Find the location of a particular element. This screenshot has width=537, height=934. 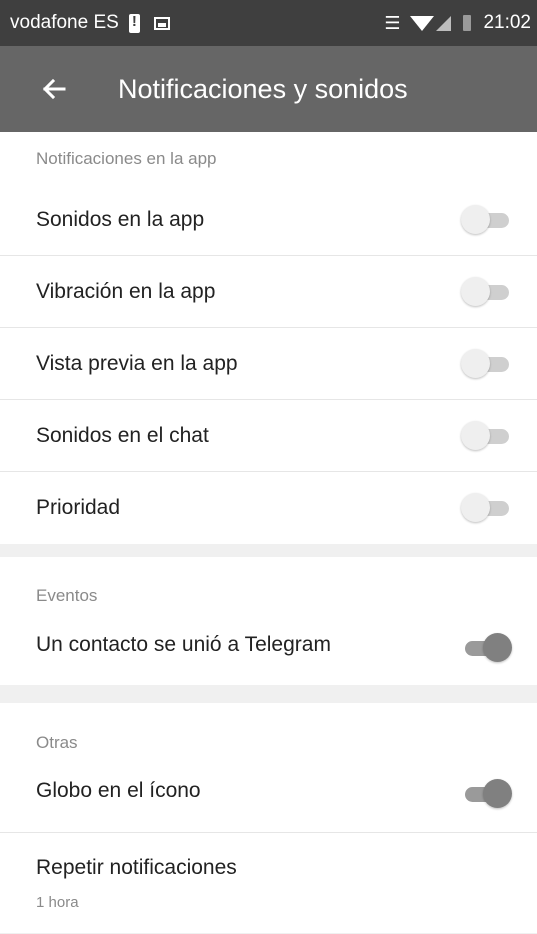

signal-icon is located at coordinates (444, 23).